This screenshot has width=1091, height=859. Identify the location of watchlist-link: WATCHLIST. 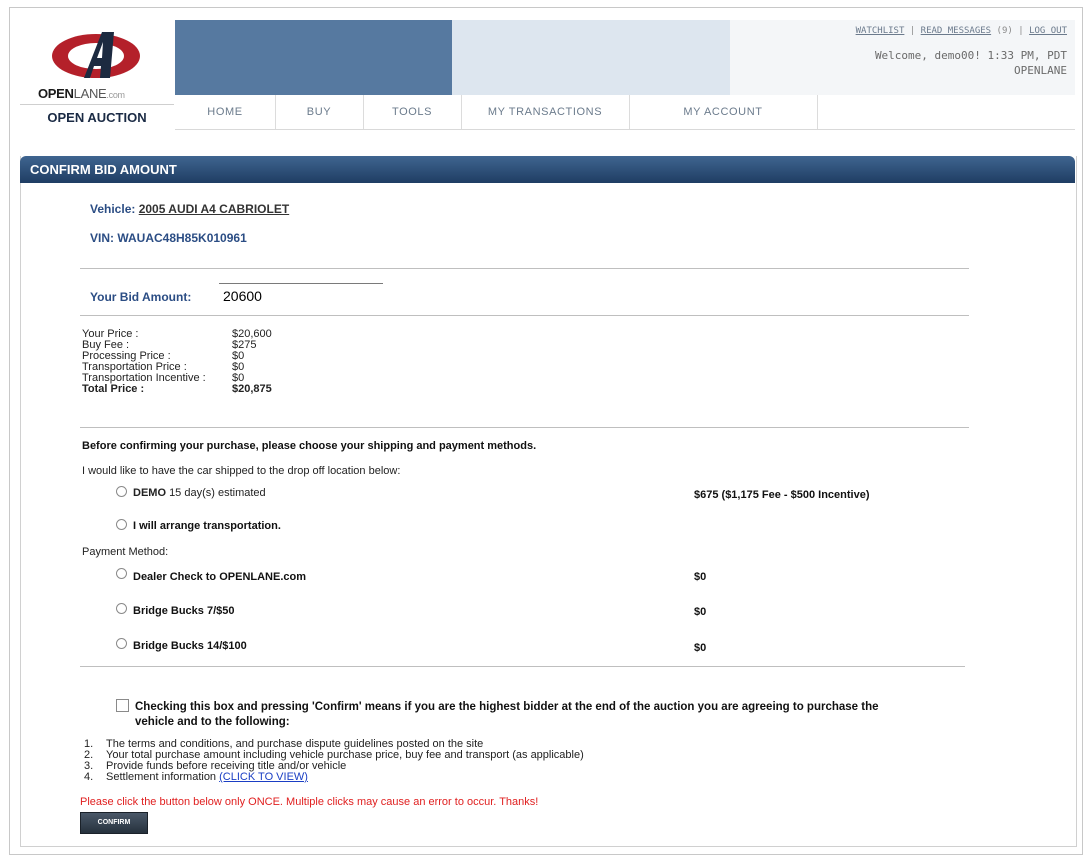
(880, 31).